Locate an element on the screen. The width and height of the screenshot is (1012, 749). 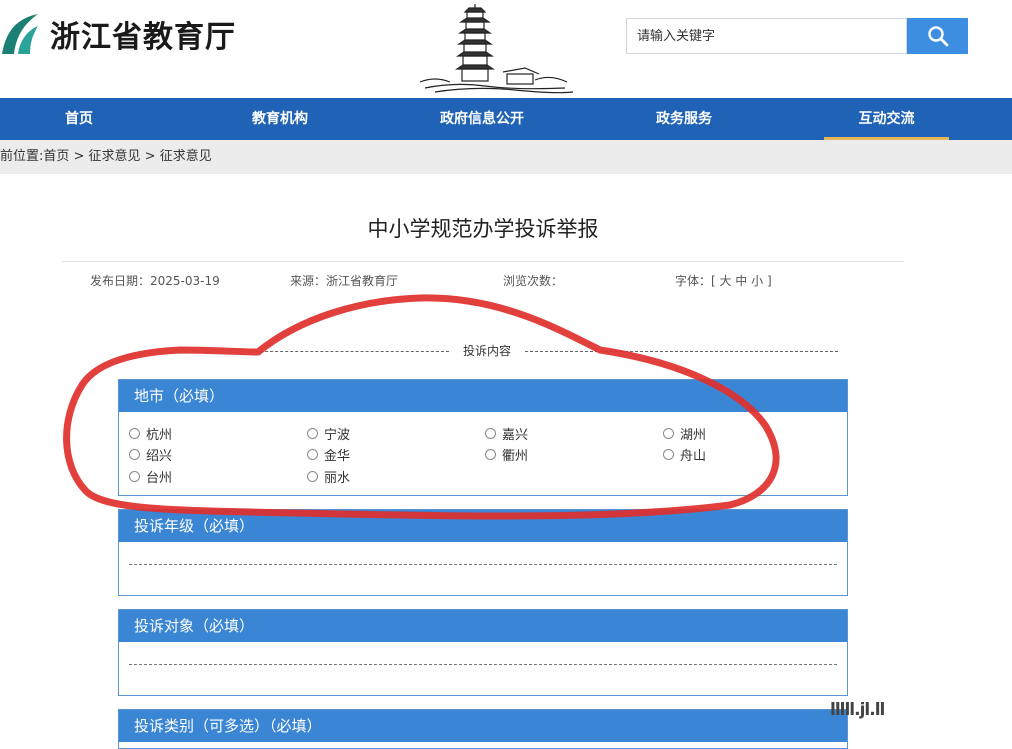
city-option-shaoxing: 绍兴 is located at coordinates (150, 454).